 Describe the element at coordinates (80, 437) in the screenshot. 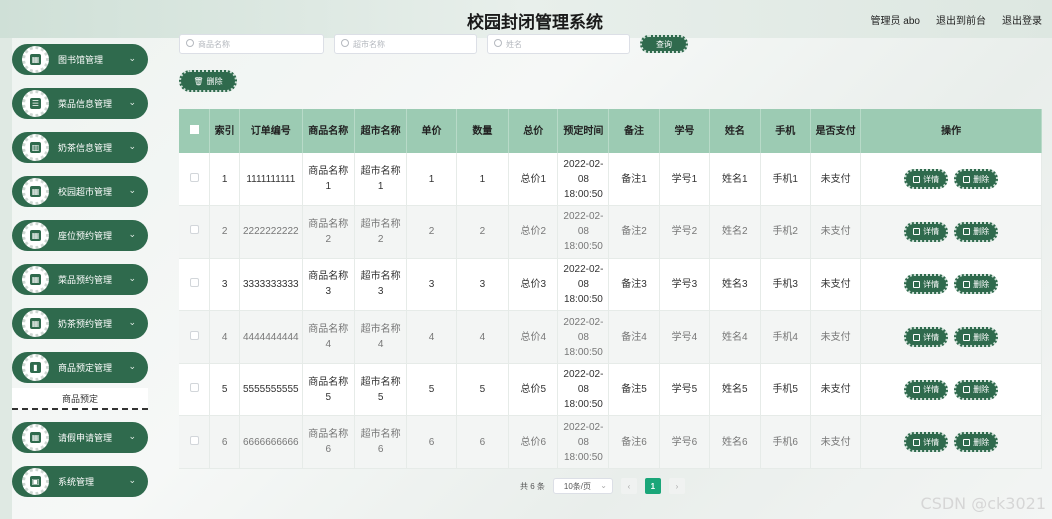

I see `sidebar-item-8: ▦ 请假申请管理 ⌄` at that location.